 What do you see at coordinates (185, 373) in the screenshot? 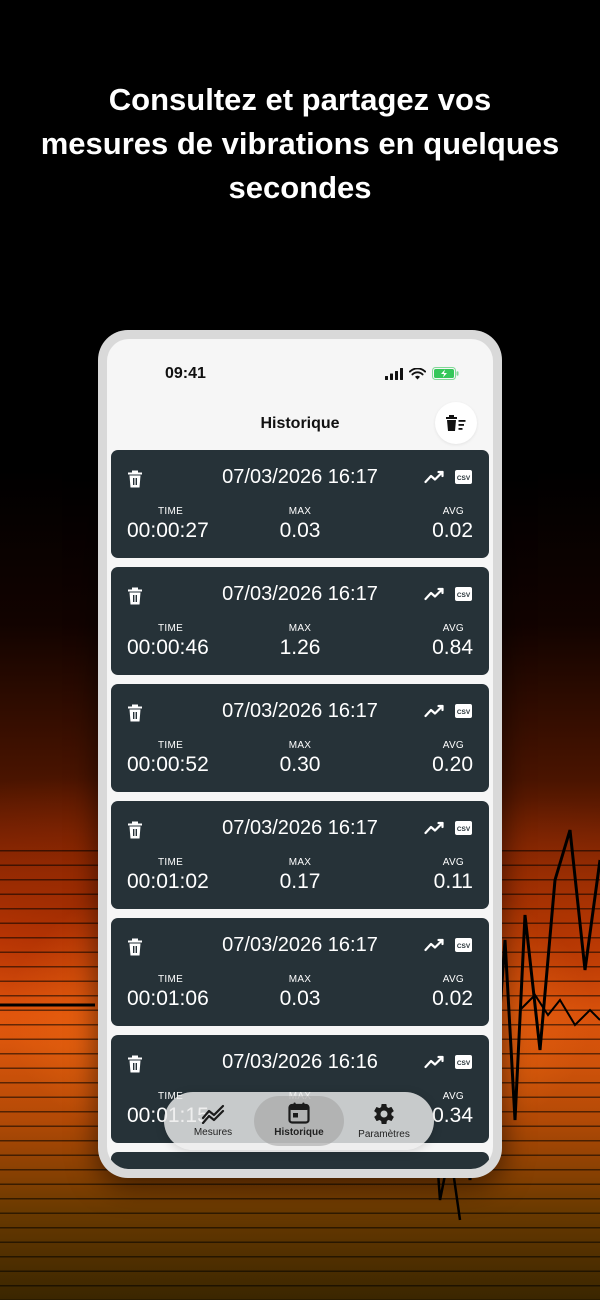
I see `status-time: 09:41` at bounding box center [185, 373].